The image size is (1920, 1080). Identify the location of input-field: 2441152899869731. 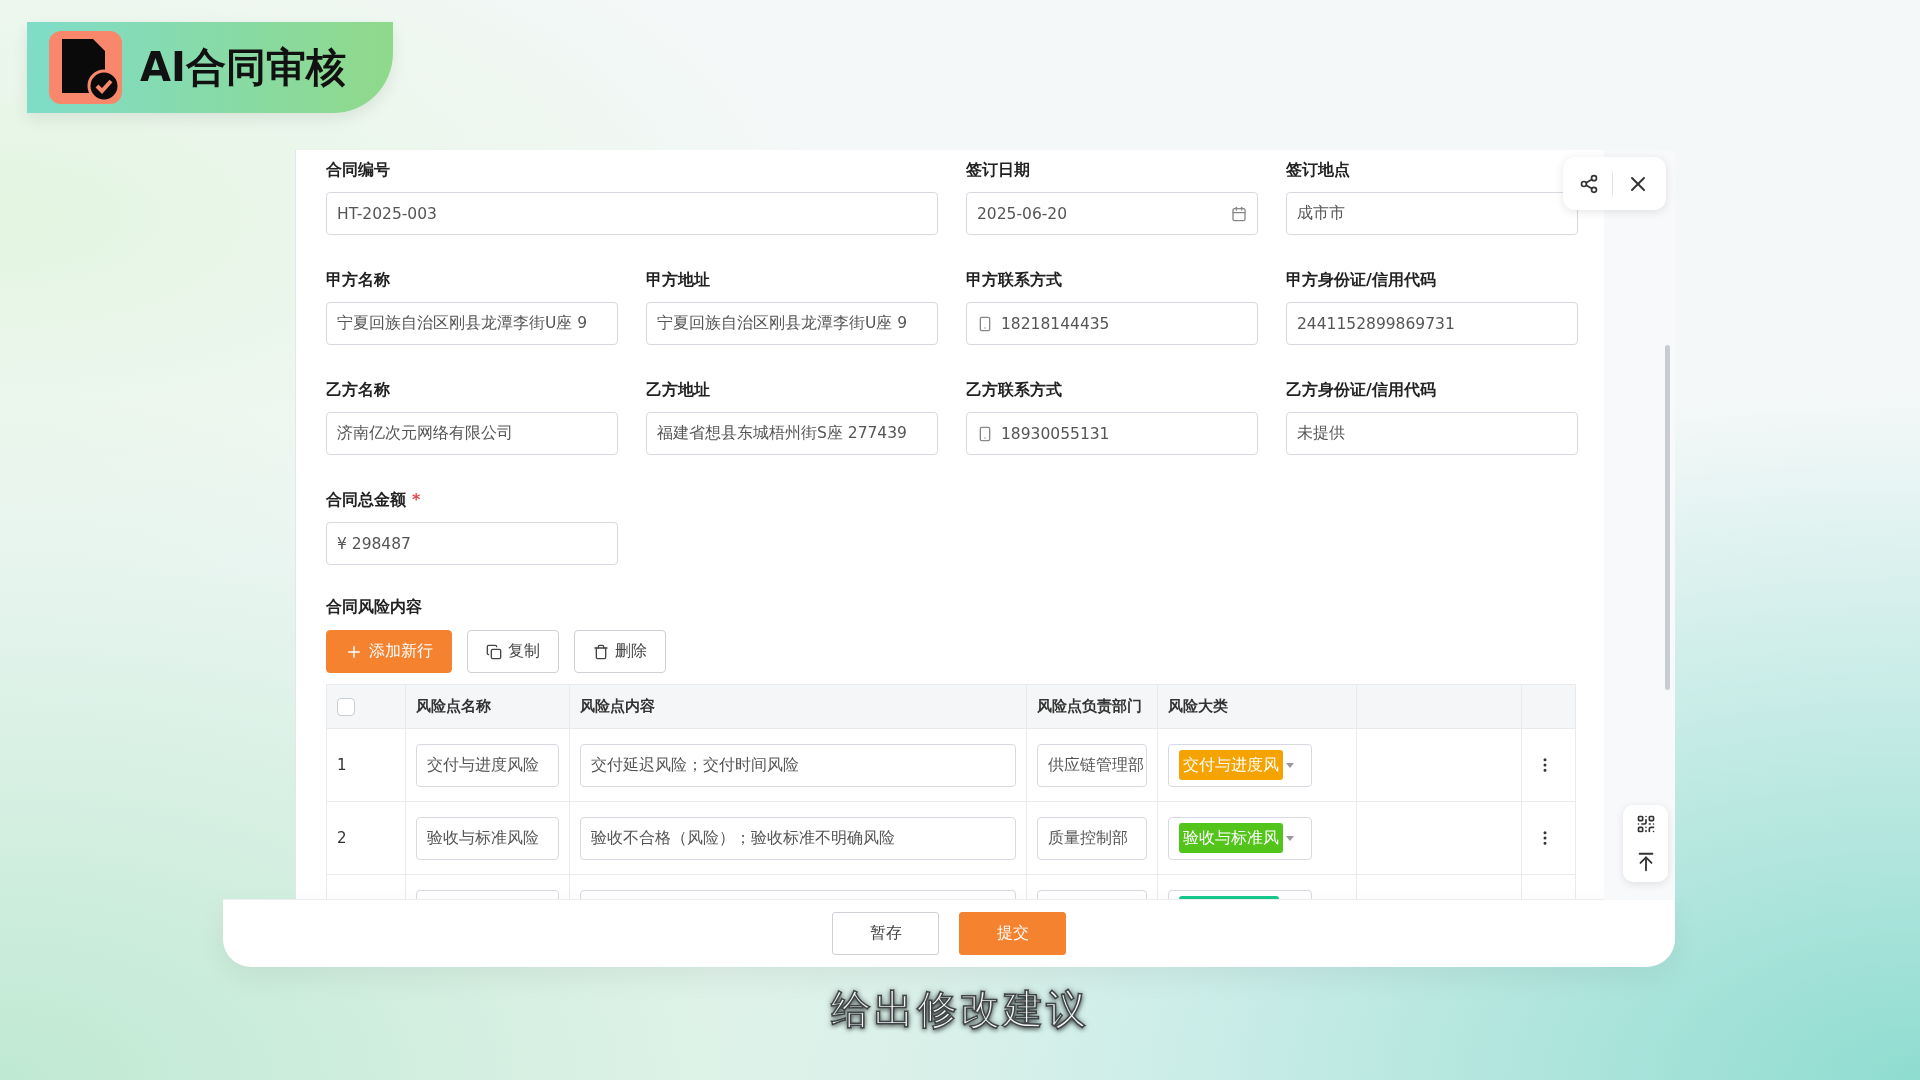
(1432, 323).